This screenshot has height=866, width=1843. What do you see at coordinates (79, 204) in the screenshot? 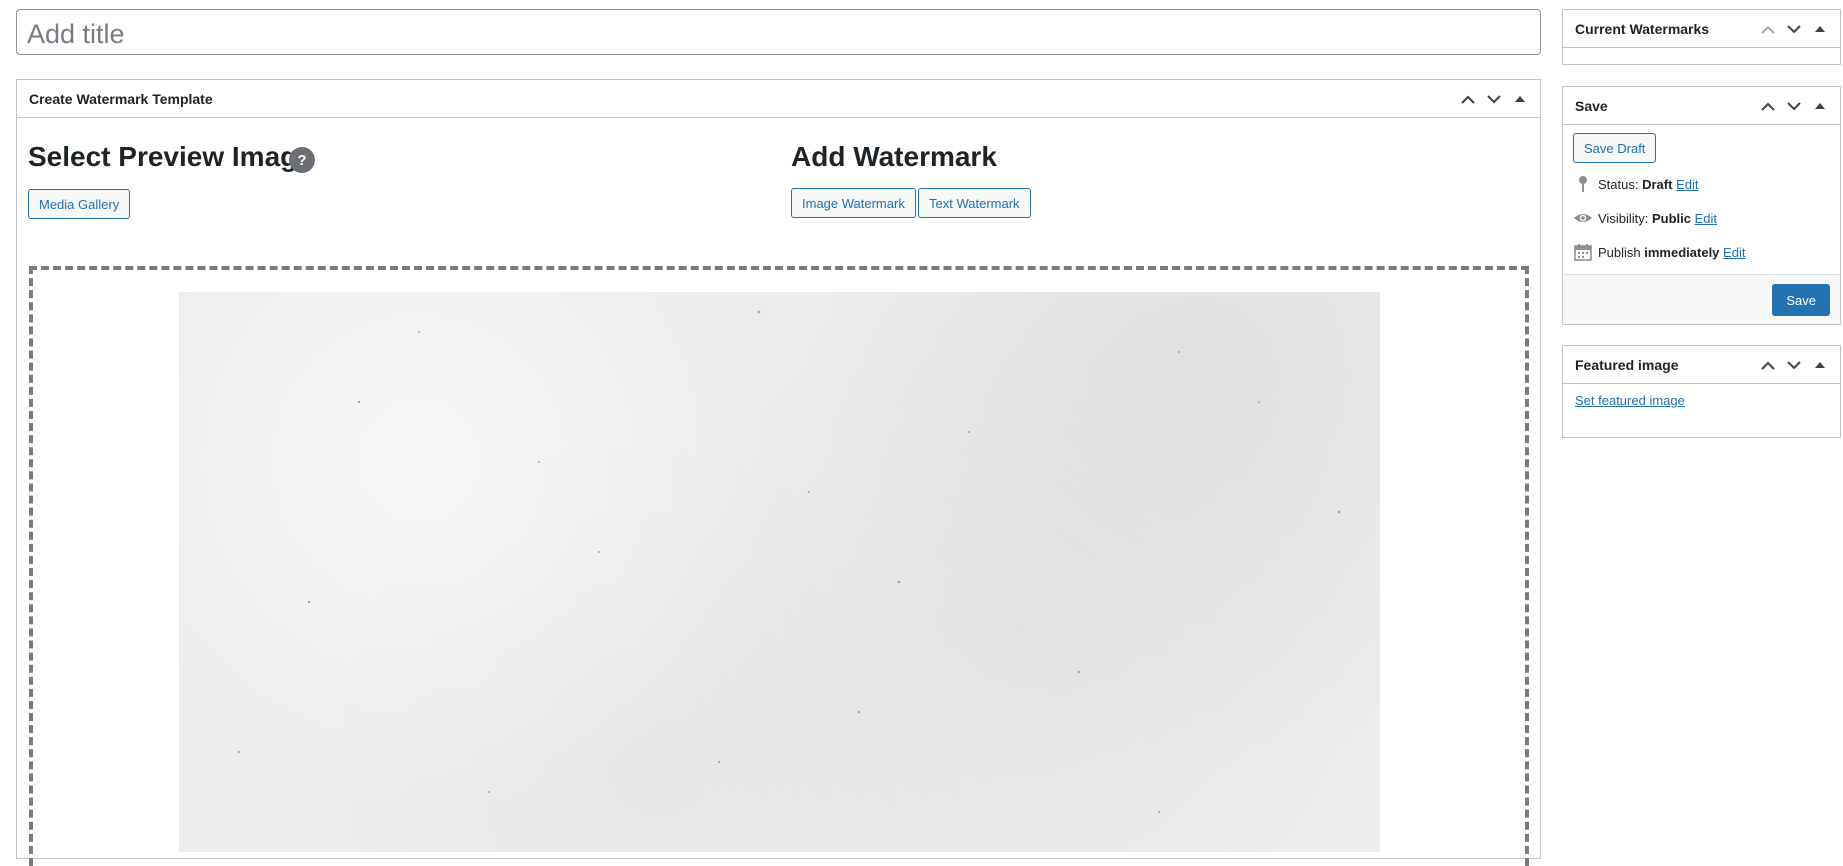
I see `media-gallery-button: Media Gallery` at bounding box center [79, 204].